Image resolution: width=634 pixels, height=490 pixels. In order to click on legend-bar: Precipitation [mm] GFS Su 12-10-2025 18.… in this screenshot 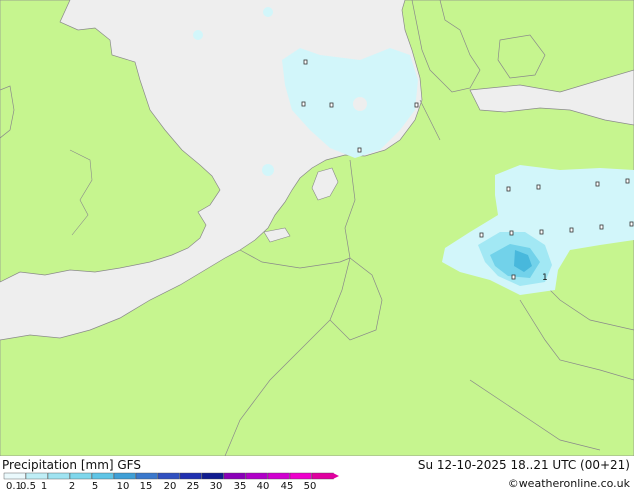, I will do `click(316, 474)`.